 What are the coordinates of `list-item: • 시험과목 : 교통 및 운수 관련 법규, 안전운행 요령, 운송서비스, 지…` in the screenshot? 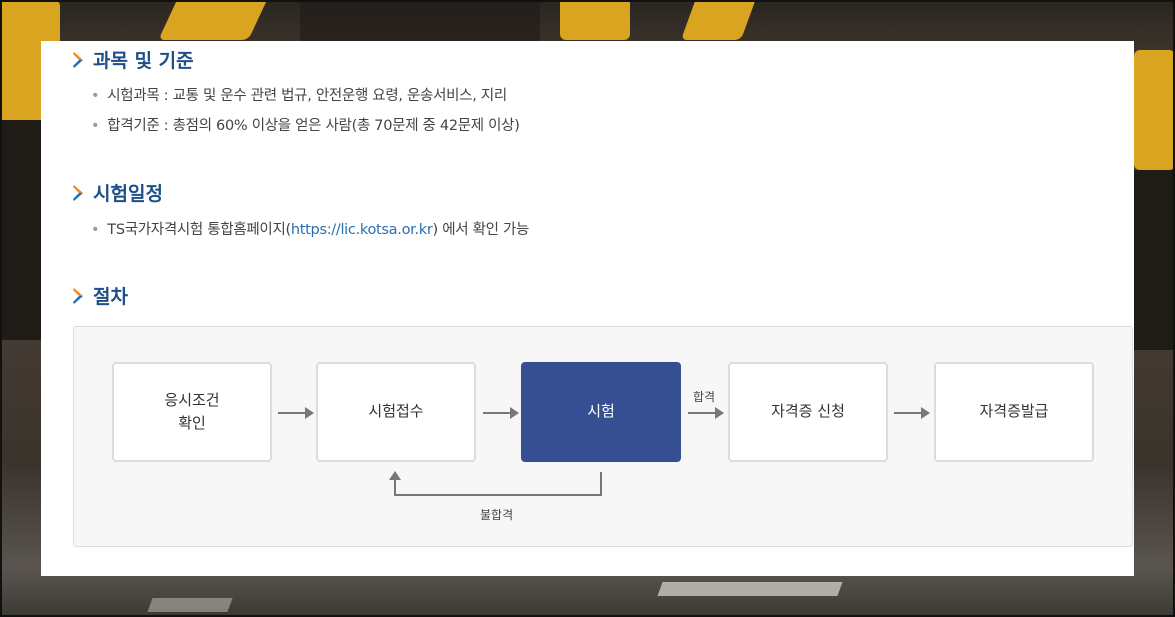 It's located at (299, 96).